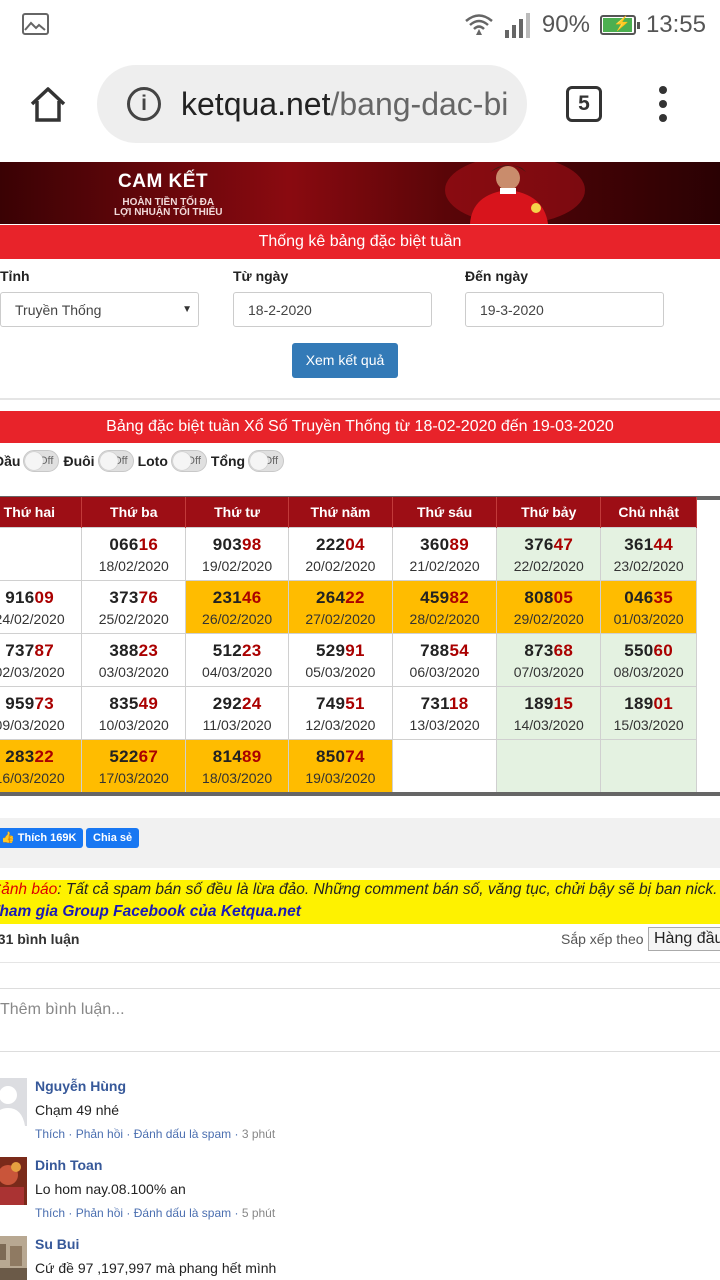  What do you see at coordinates (15, 276) in the screenshot?
I see `province-label: Tỉnh` at bounding box center [15, 276].